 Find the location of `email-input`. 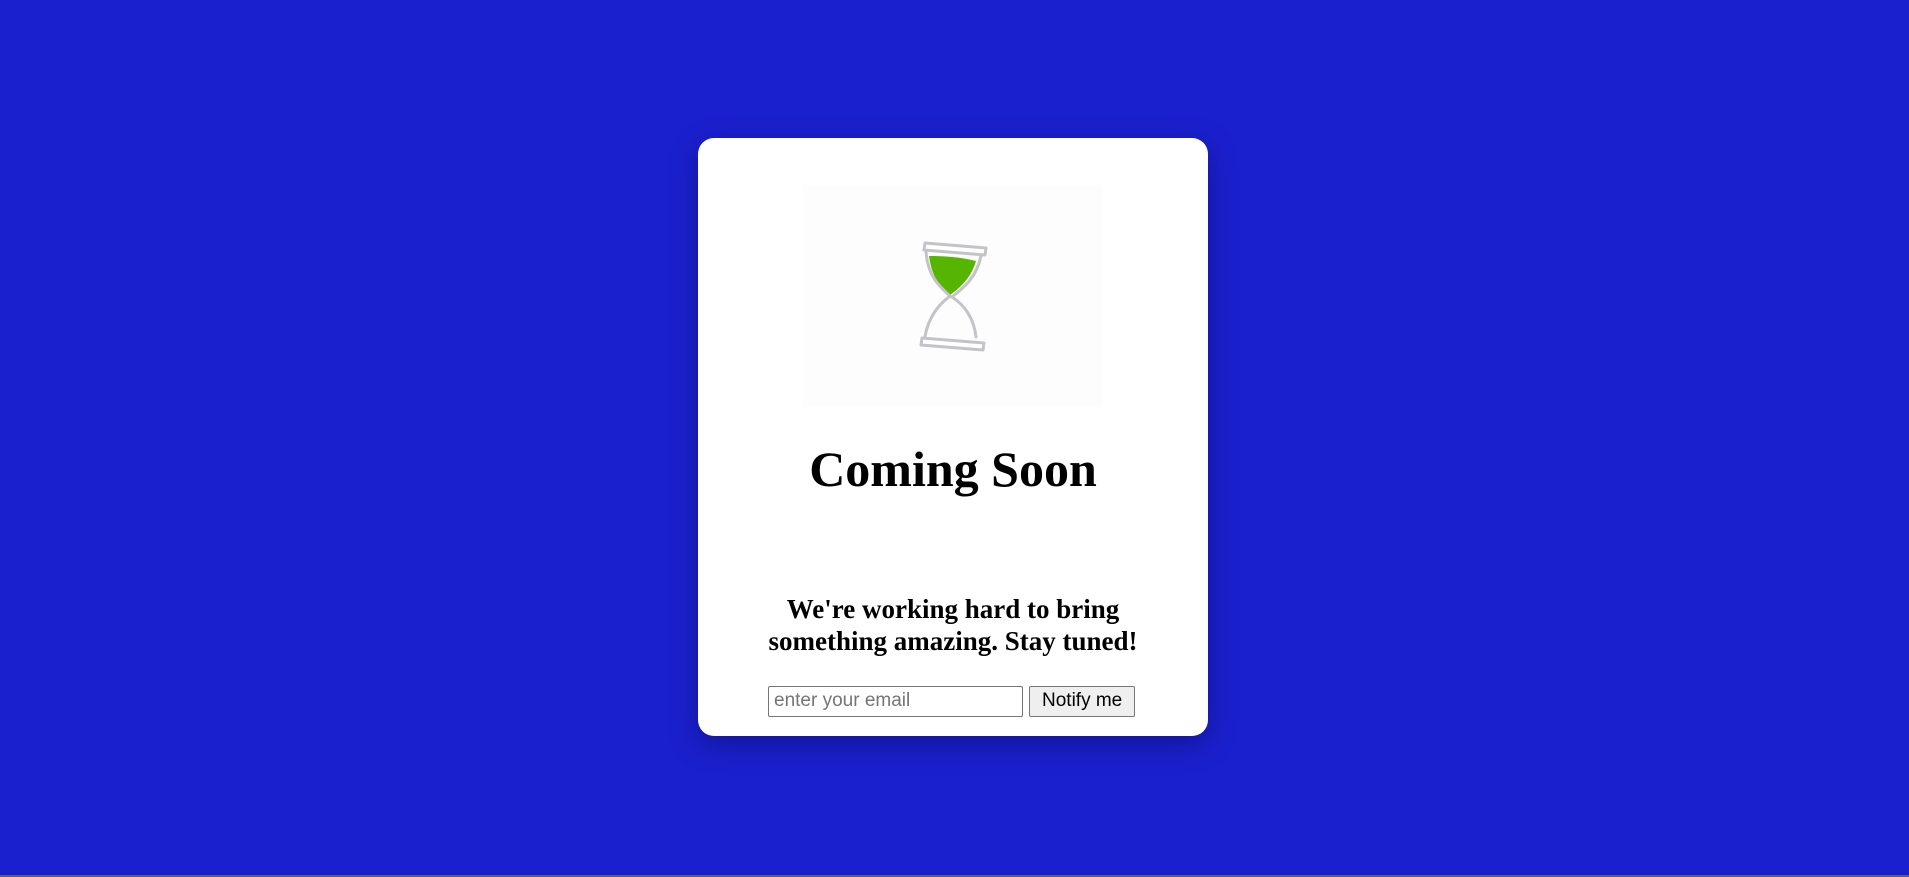

email-input is located at coordinates (895, 701).